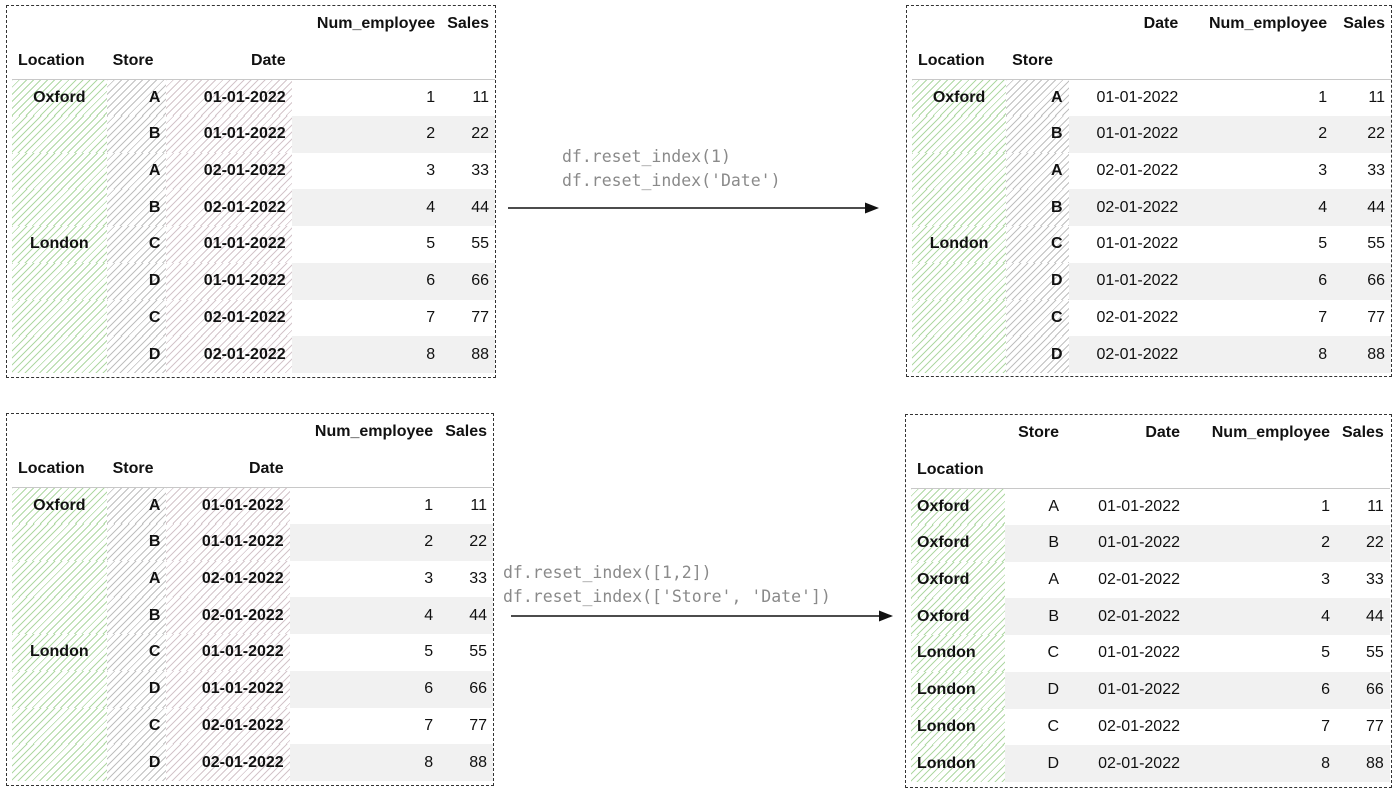 This screenshot has width=1400, height=796. Describe the element at coordinates (431, 171) in the screenshot. I see `num-employee-cell: 3` at that location.